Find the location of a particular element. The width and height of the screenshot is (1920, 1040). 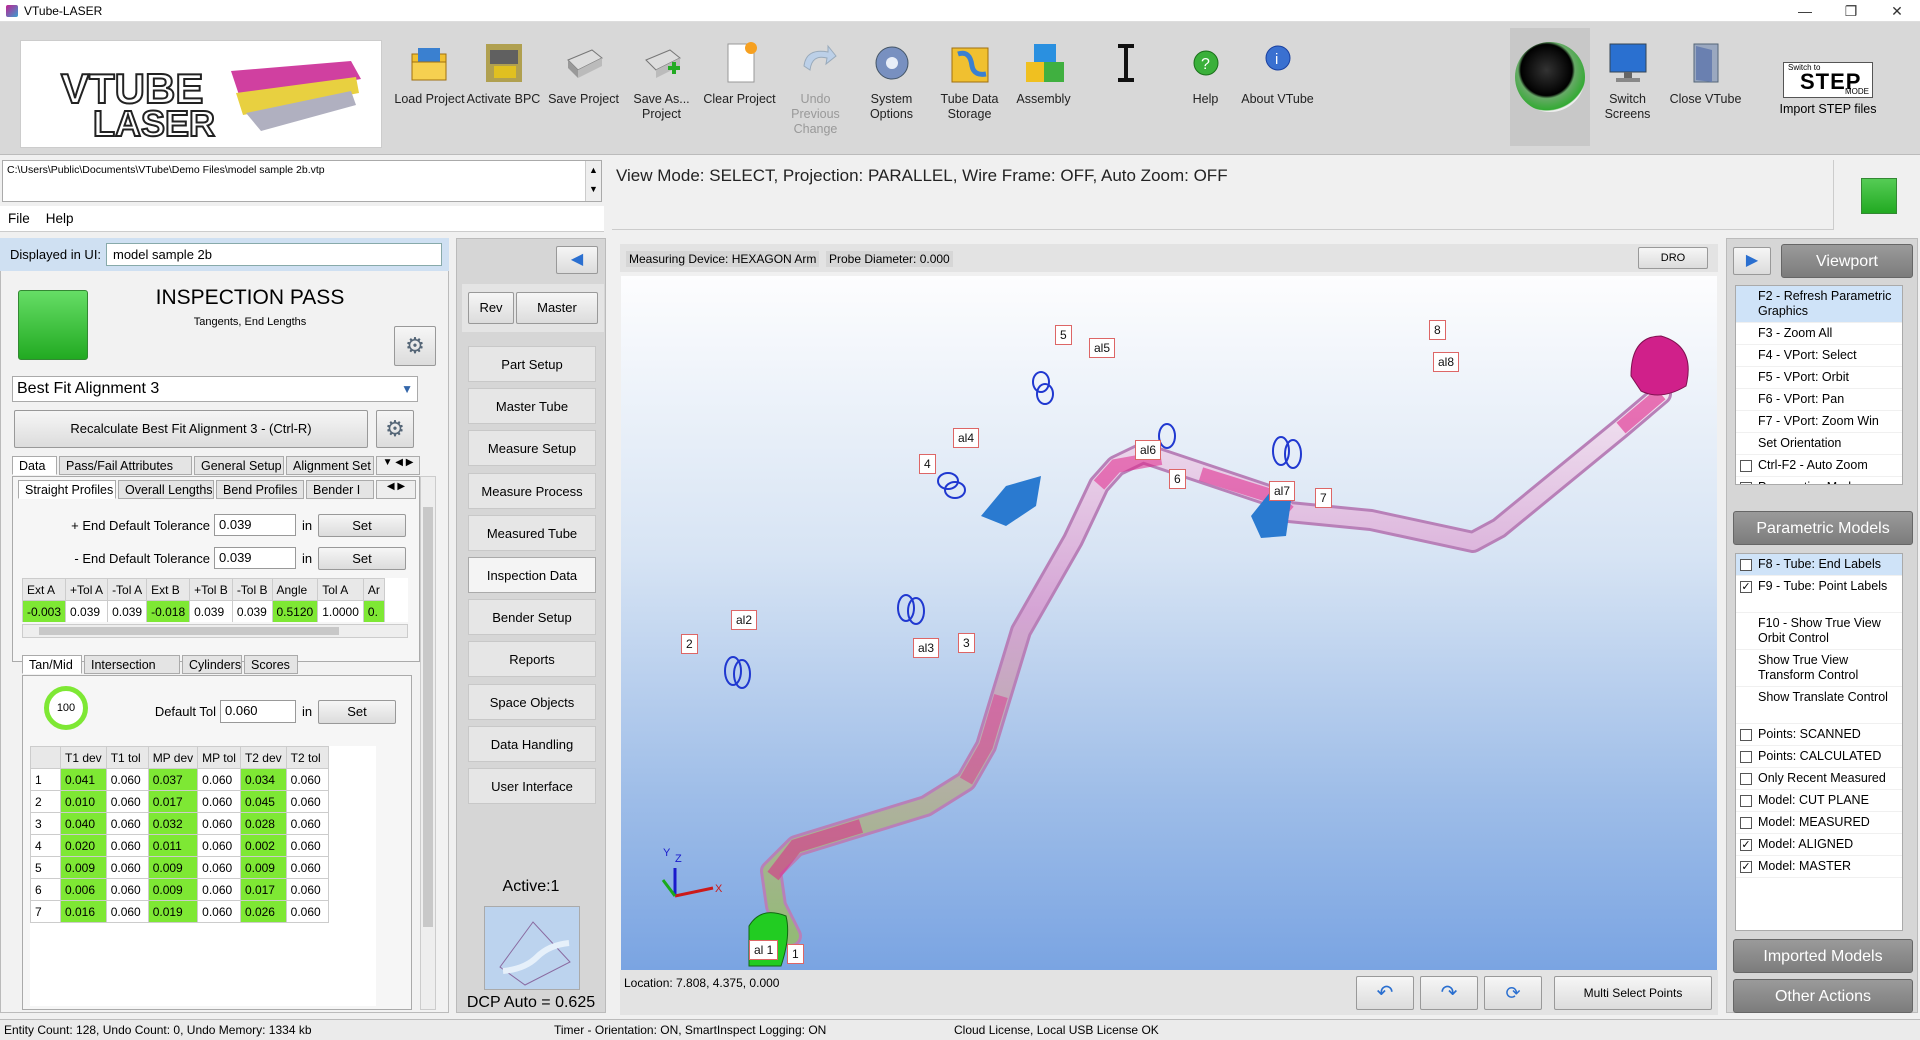

parametric-model-item: ✓ F9 - Tube: Point Labels is located at coordinates (1819, 594).